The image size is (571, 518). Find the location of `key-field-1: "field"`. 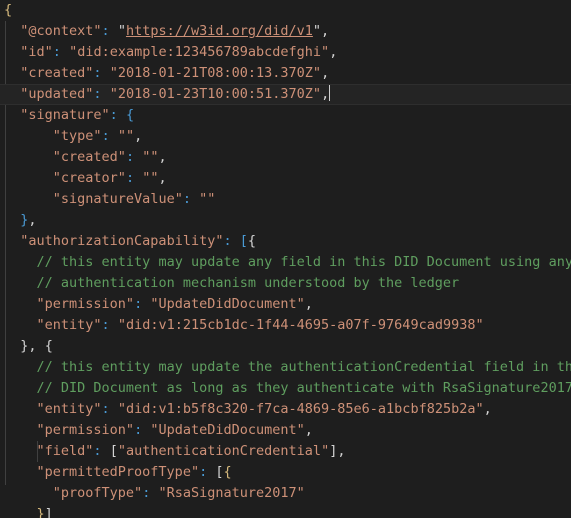

key-field-1: "field" is located at coordinates (65, 451).